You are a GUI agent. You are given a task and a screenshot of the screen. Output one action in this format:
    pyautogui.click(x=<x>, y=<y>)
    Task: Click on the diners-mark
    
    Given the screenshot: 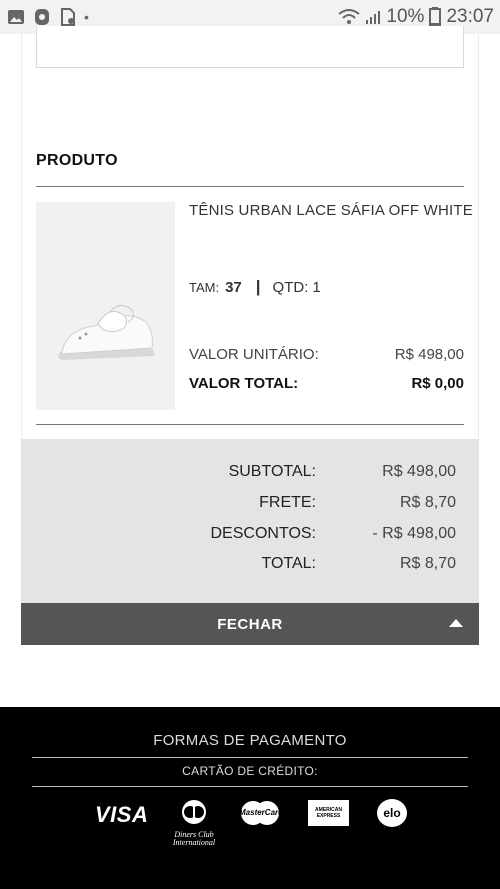 What is the action you would take?
    pyautogui.click(x=194, y=812)
    